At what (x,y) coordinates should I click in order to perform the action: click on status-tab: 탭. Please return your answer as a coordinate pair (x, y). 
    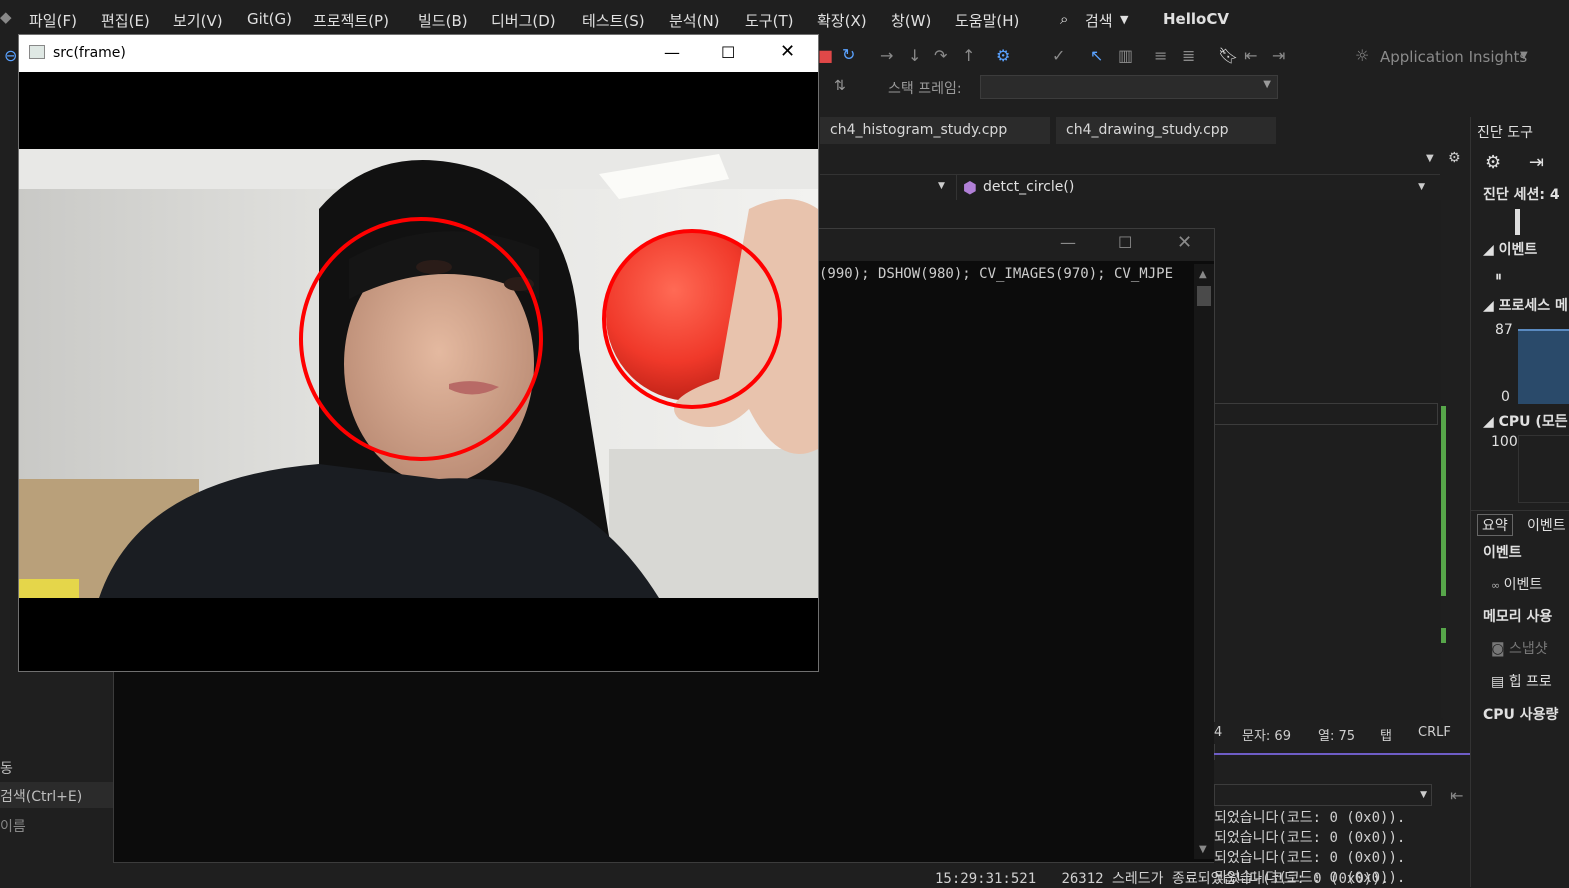
    Looking at the image, I should click on (1386, 734).